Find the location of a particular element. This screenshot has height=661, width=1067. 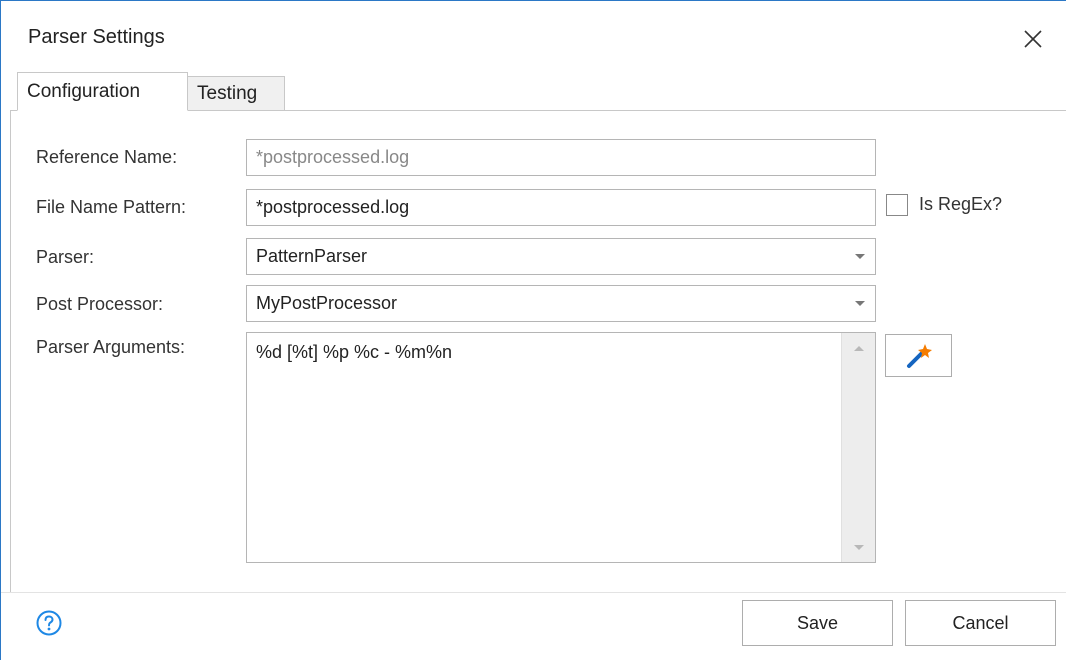

parser-arguments-value: %d [%t] %p %c - %m%n is located at coordinates (354, 352).